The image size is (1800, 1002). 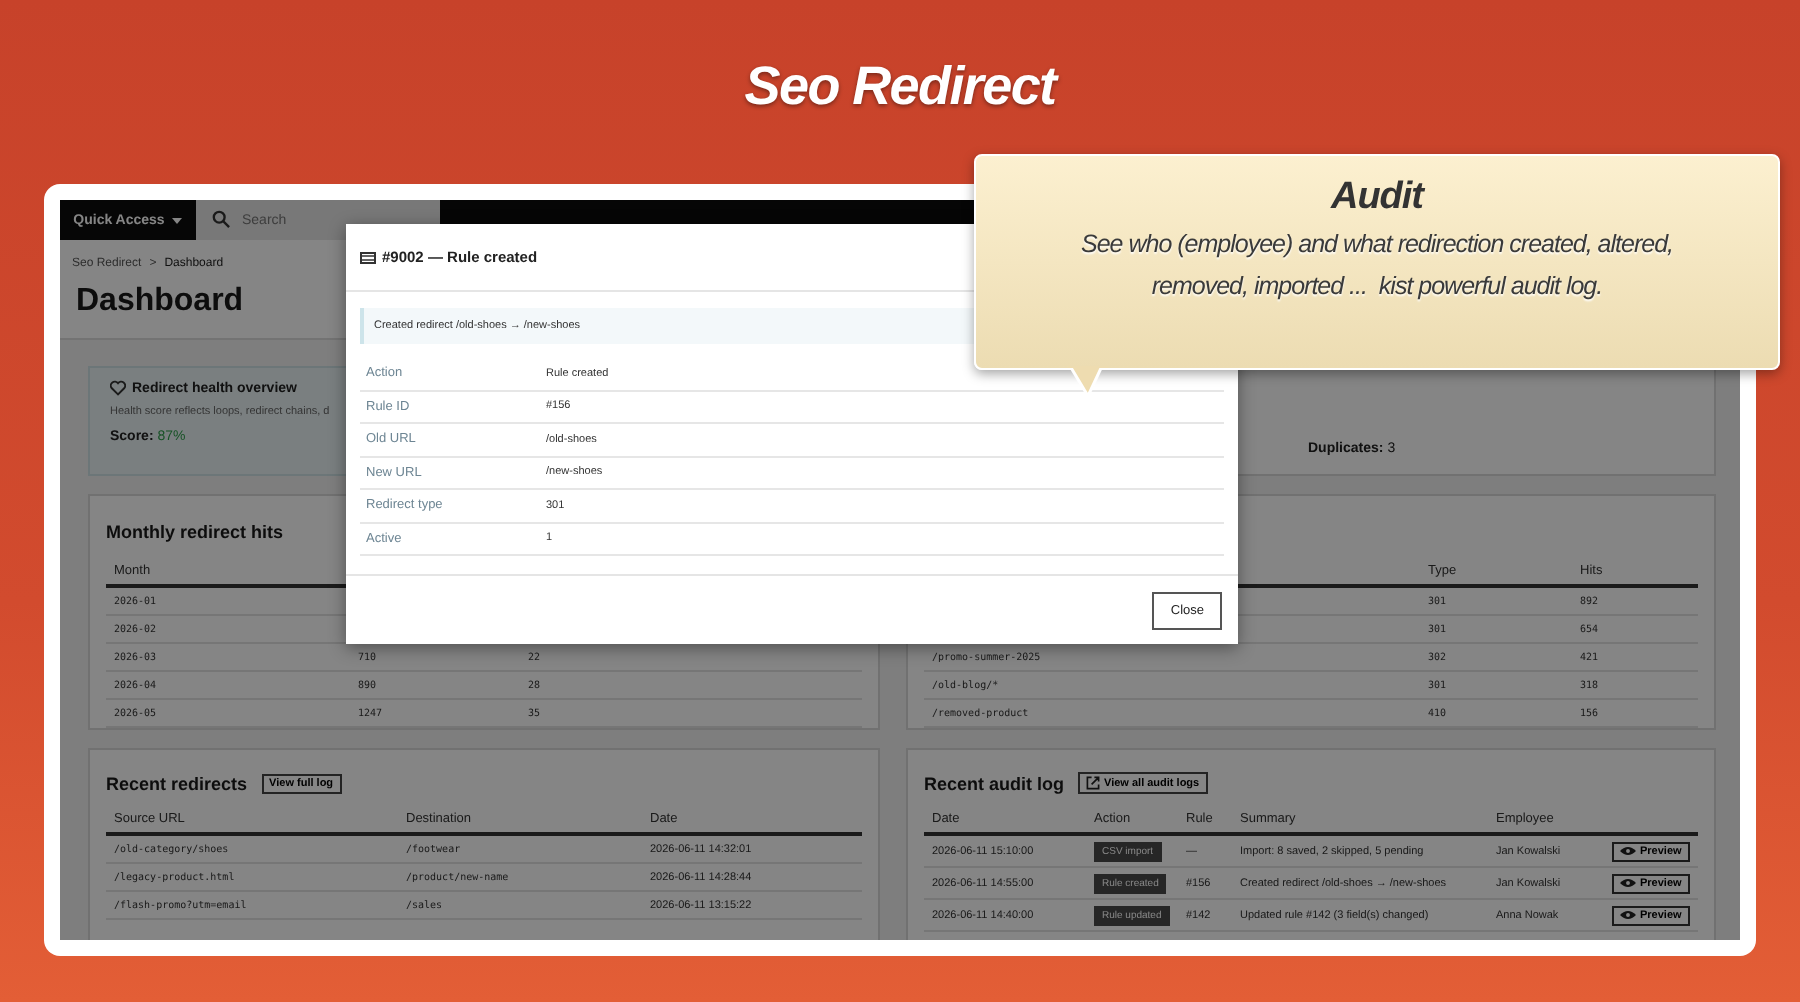 I want to click on table-icon, so click(x=368, y=257).